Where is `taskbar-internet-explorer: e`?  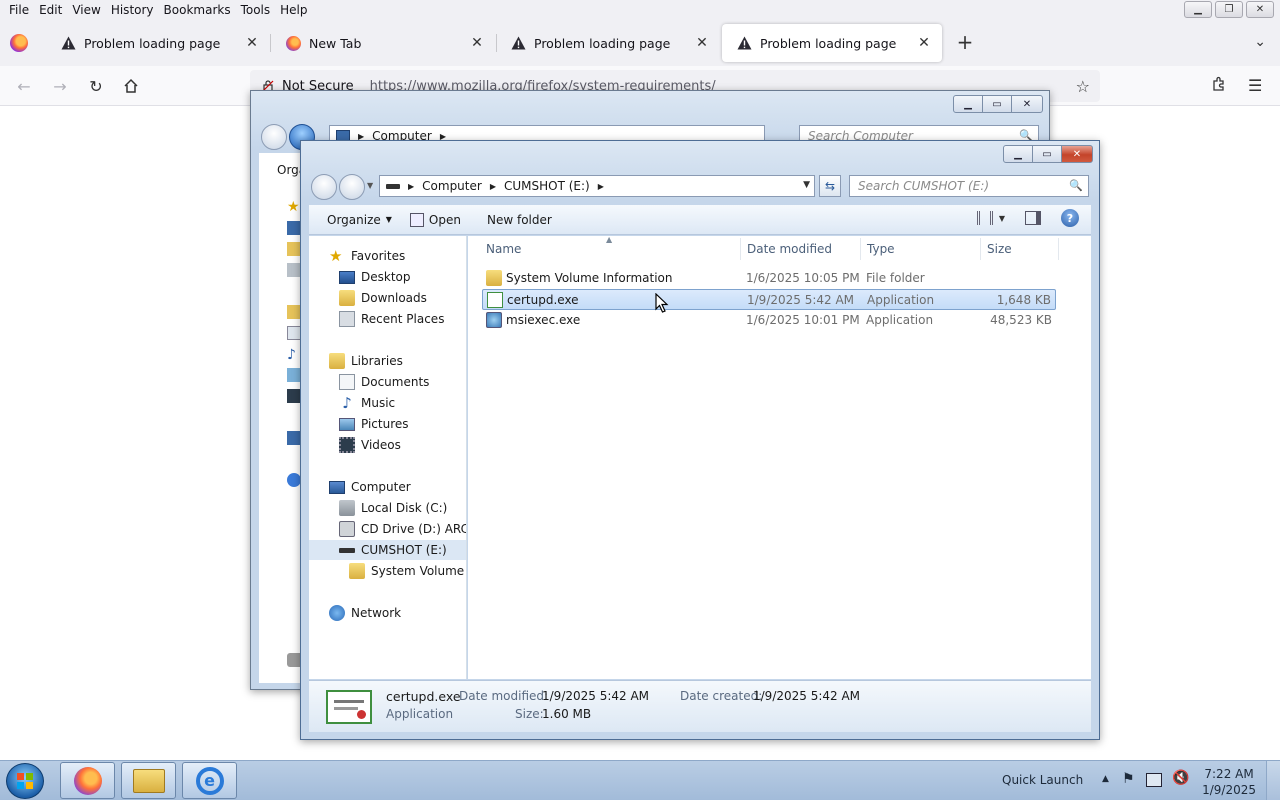 taskbar-internet-explorer: e is located at coordinates (209, 780).